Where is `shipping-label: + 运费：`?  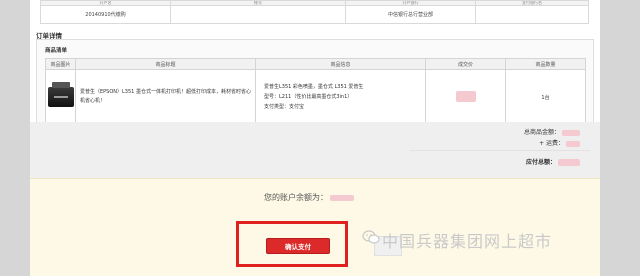
shipping-label: + 运费： is located at coordinates (551, 143).